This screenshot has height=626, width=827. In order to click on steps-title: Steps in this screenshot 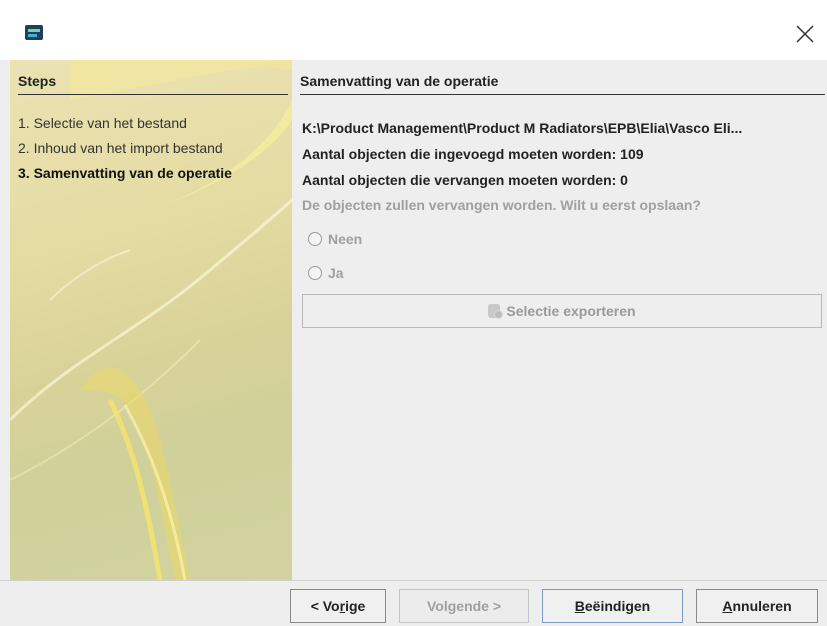, I will do `click(37, 81)`.